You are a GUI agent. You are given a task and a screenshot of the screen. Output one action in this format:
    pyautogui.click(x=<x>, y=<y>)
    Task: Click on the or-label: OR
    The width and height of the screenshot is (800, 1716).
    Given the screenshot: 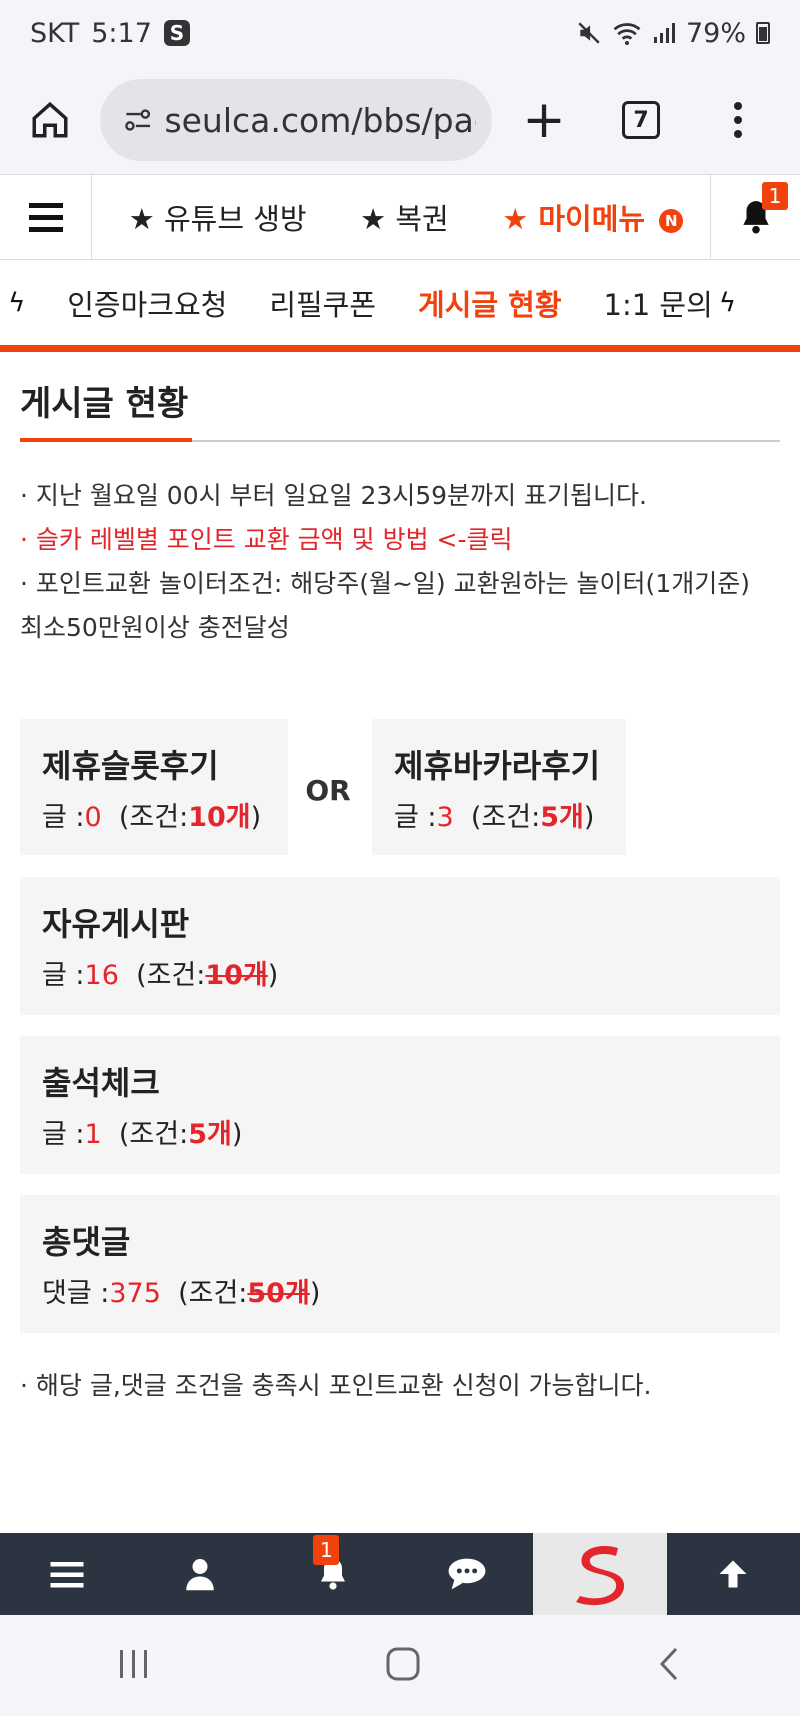 What is the action you would take?
    pyautogui.click(x=328, y=790)
    